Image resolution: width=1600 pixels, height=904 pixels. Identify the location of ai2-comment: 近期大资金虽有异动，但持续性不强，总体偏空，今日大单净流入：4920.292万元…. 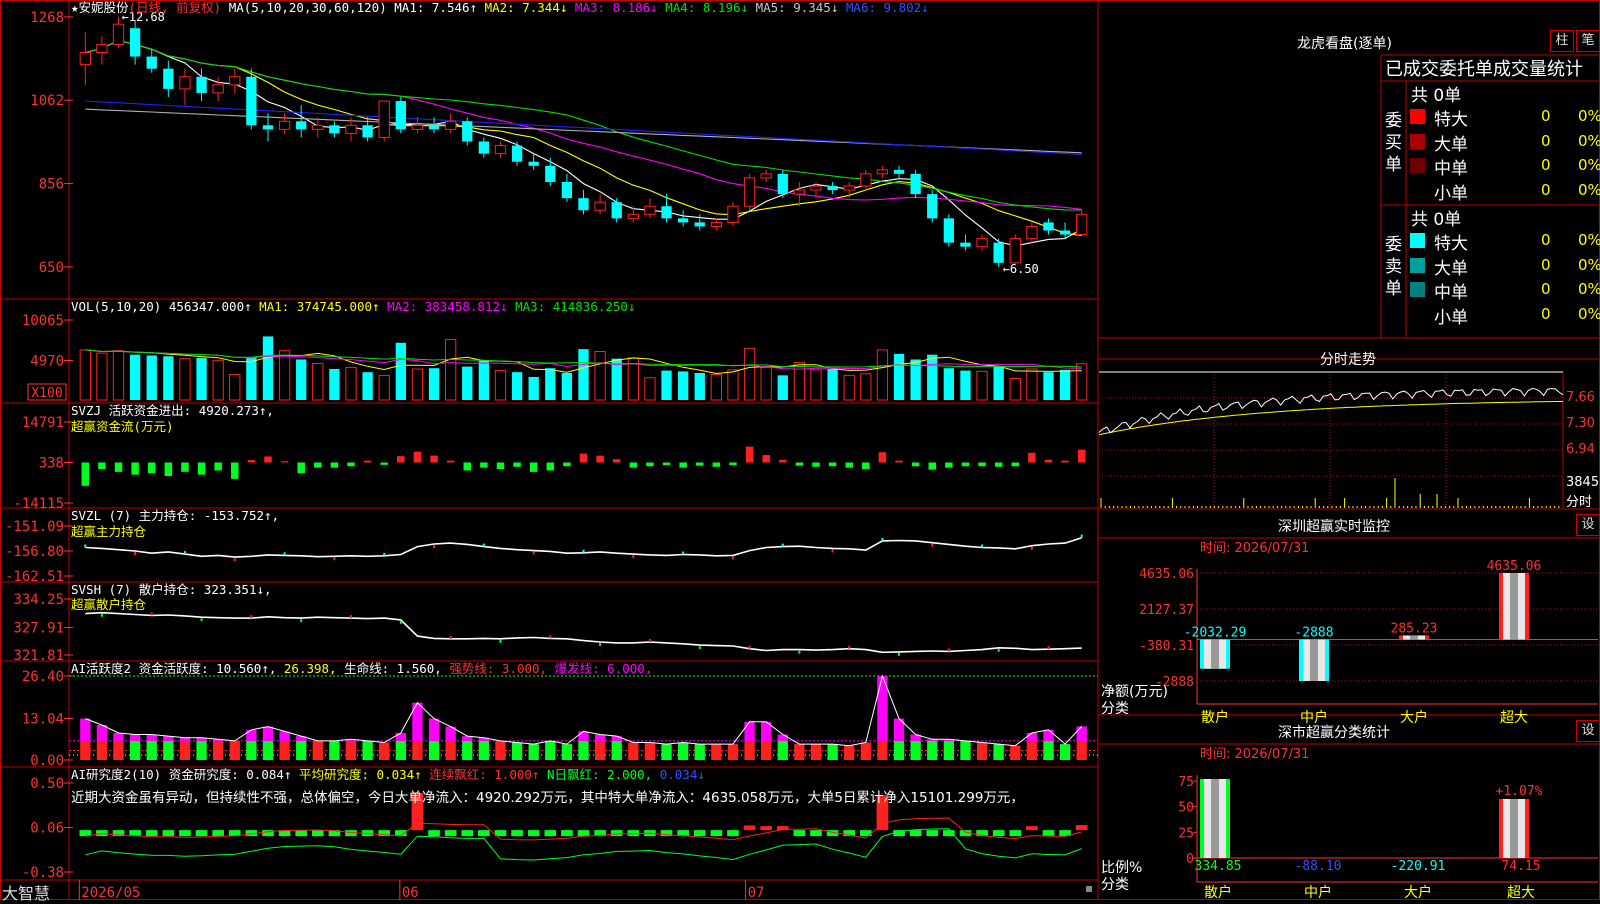
(547, 798).